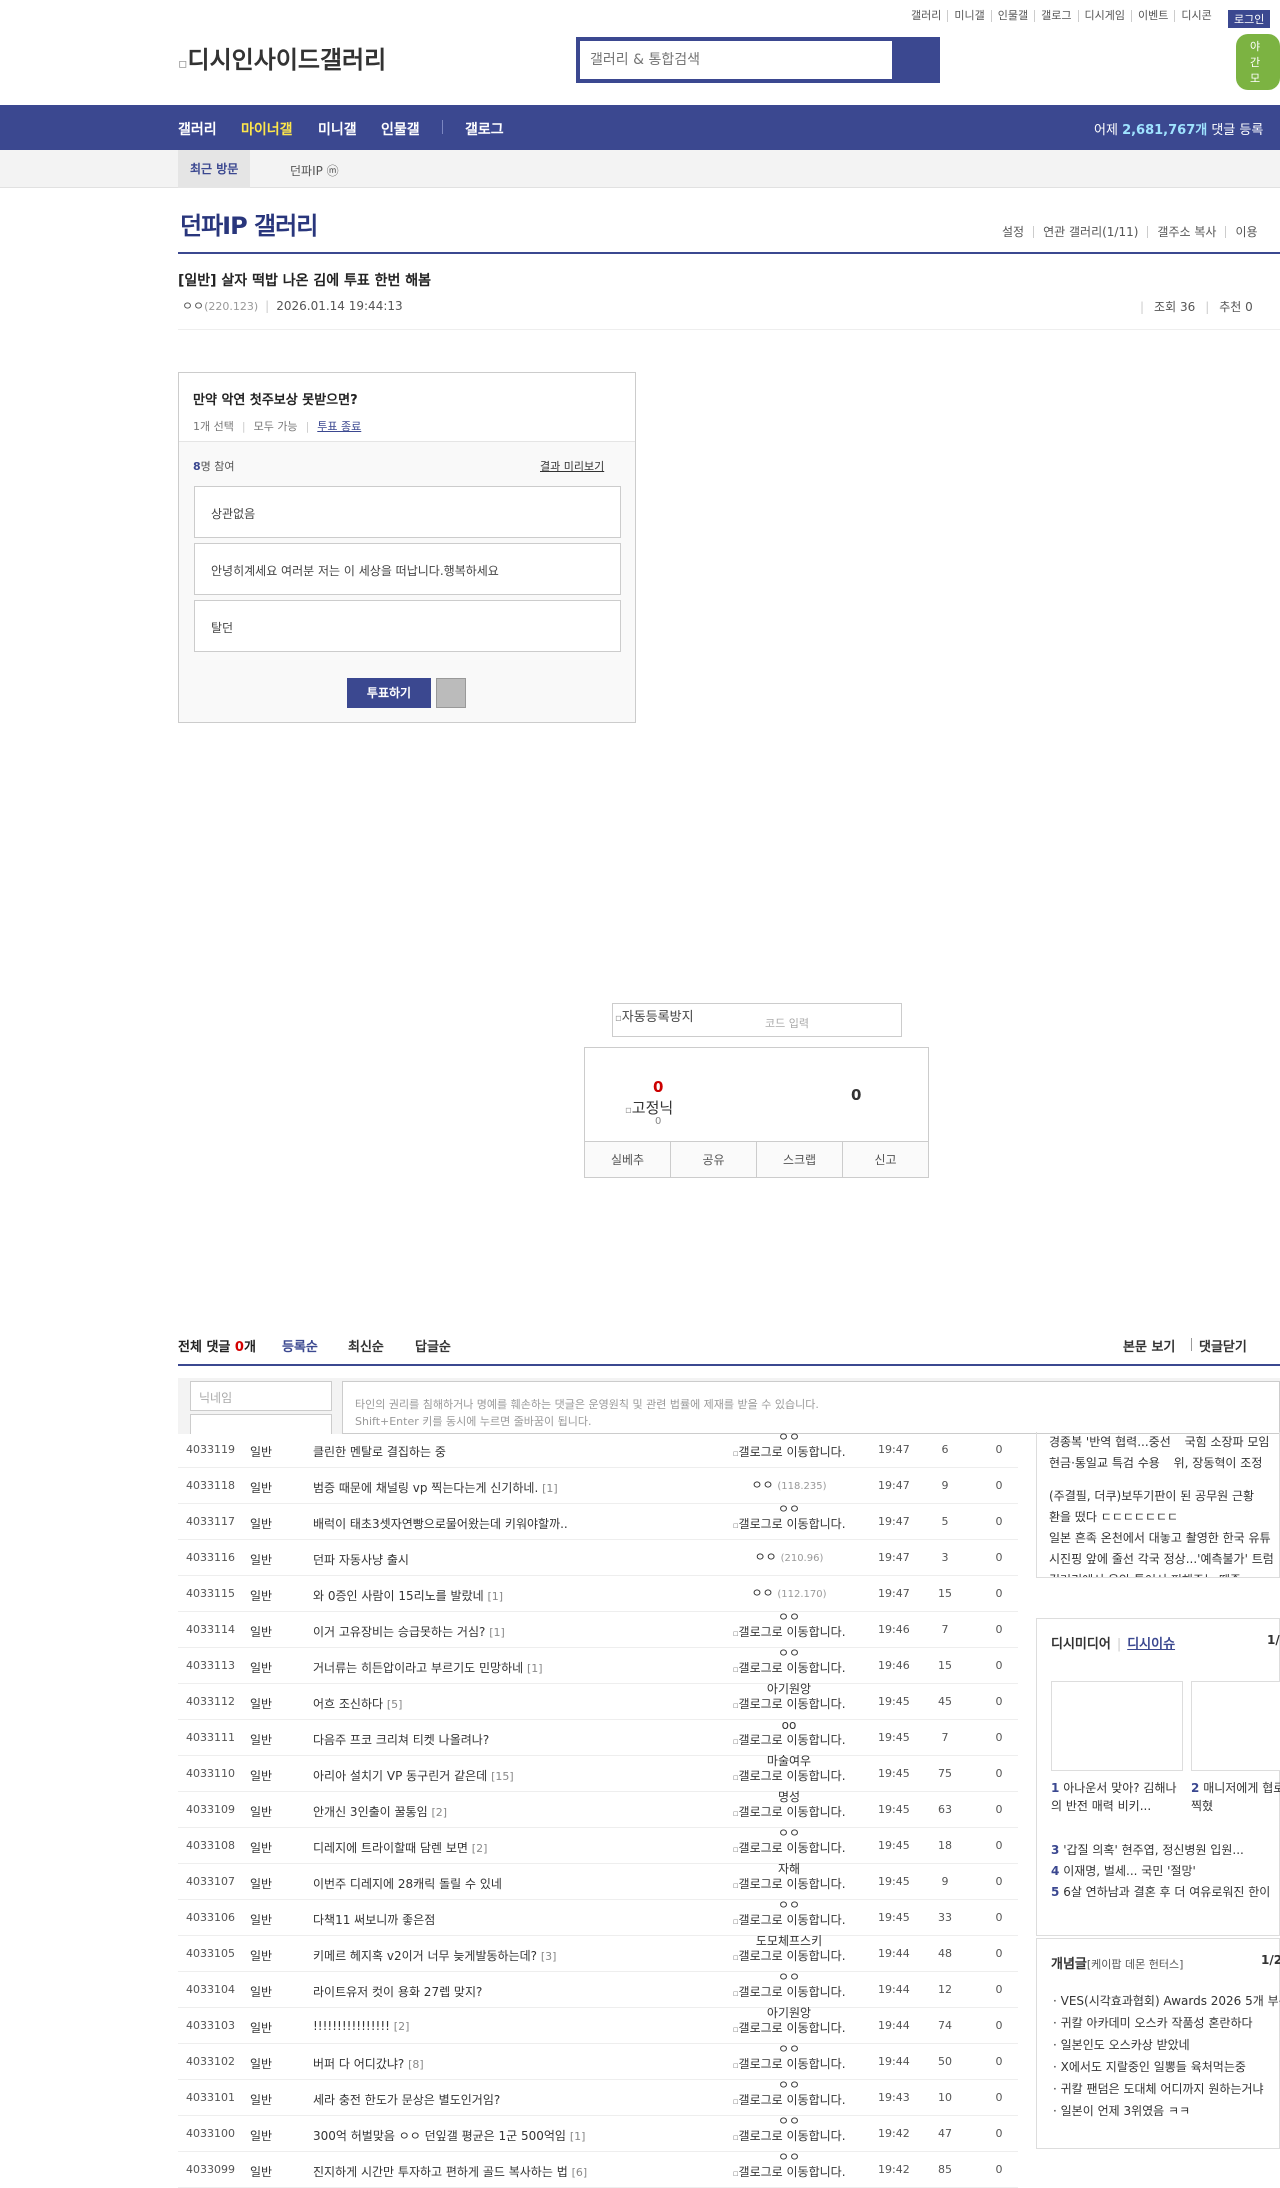 The height and width of the screenshot is (2188, 1280). I want to click on reply-count: [3], so click(549, 1956).